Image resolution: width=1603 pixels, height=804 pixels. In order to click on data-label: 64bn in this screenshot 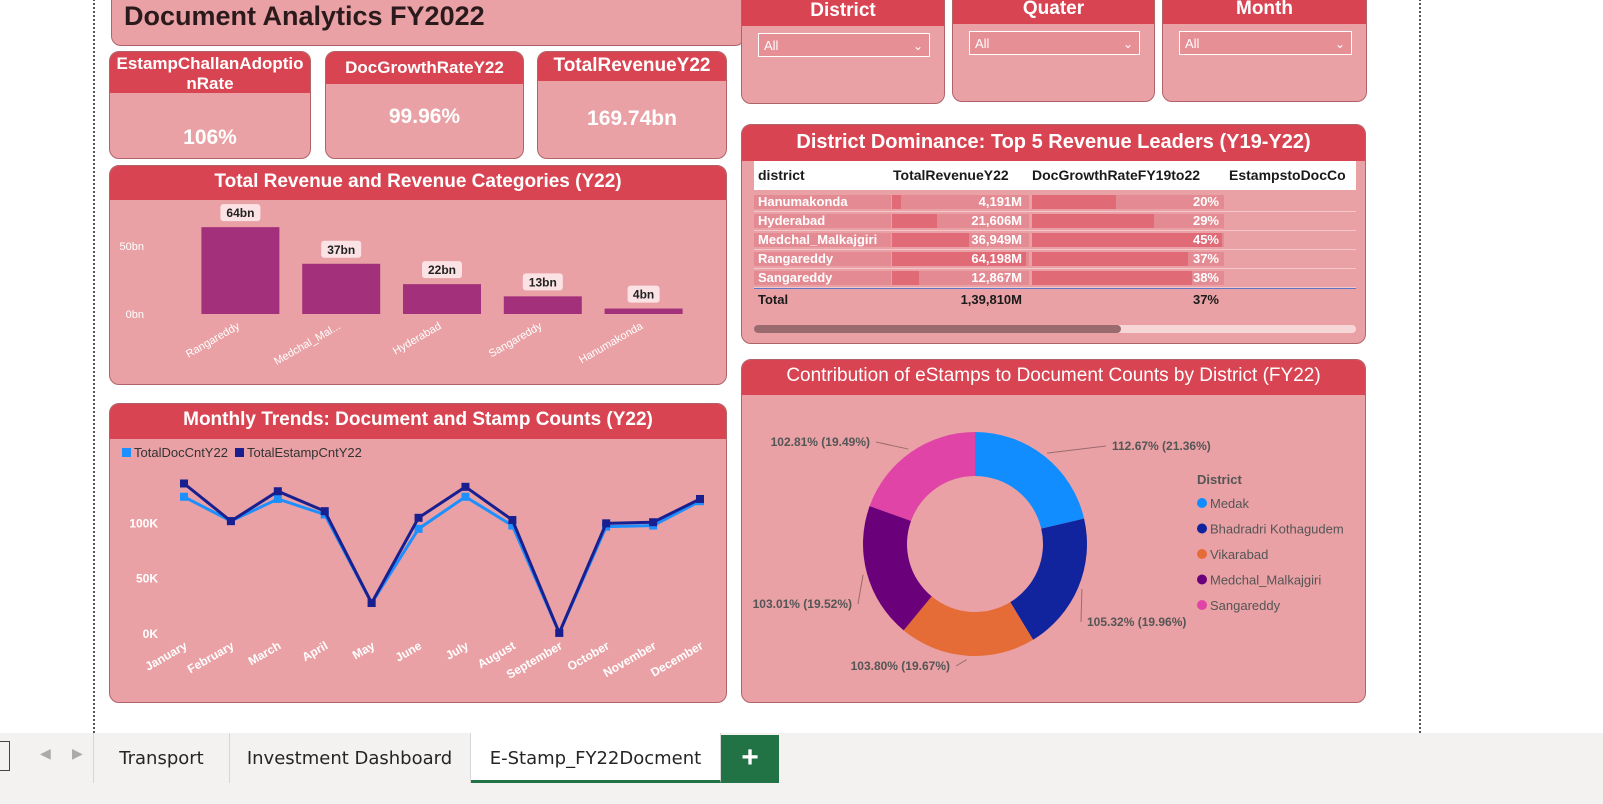, I will do `click(240, 213)`.